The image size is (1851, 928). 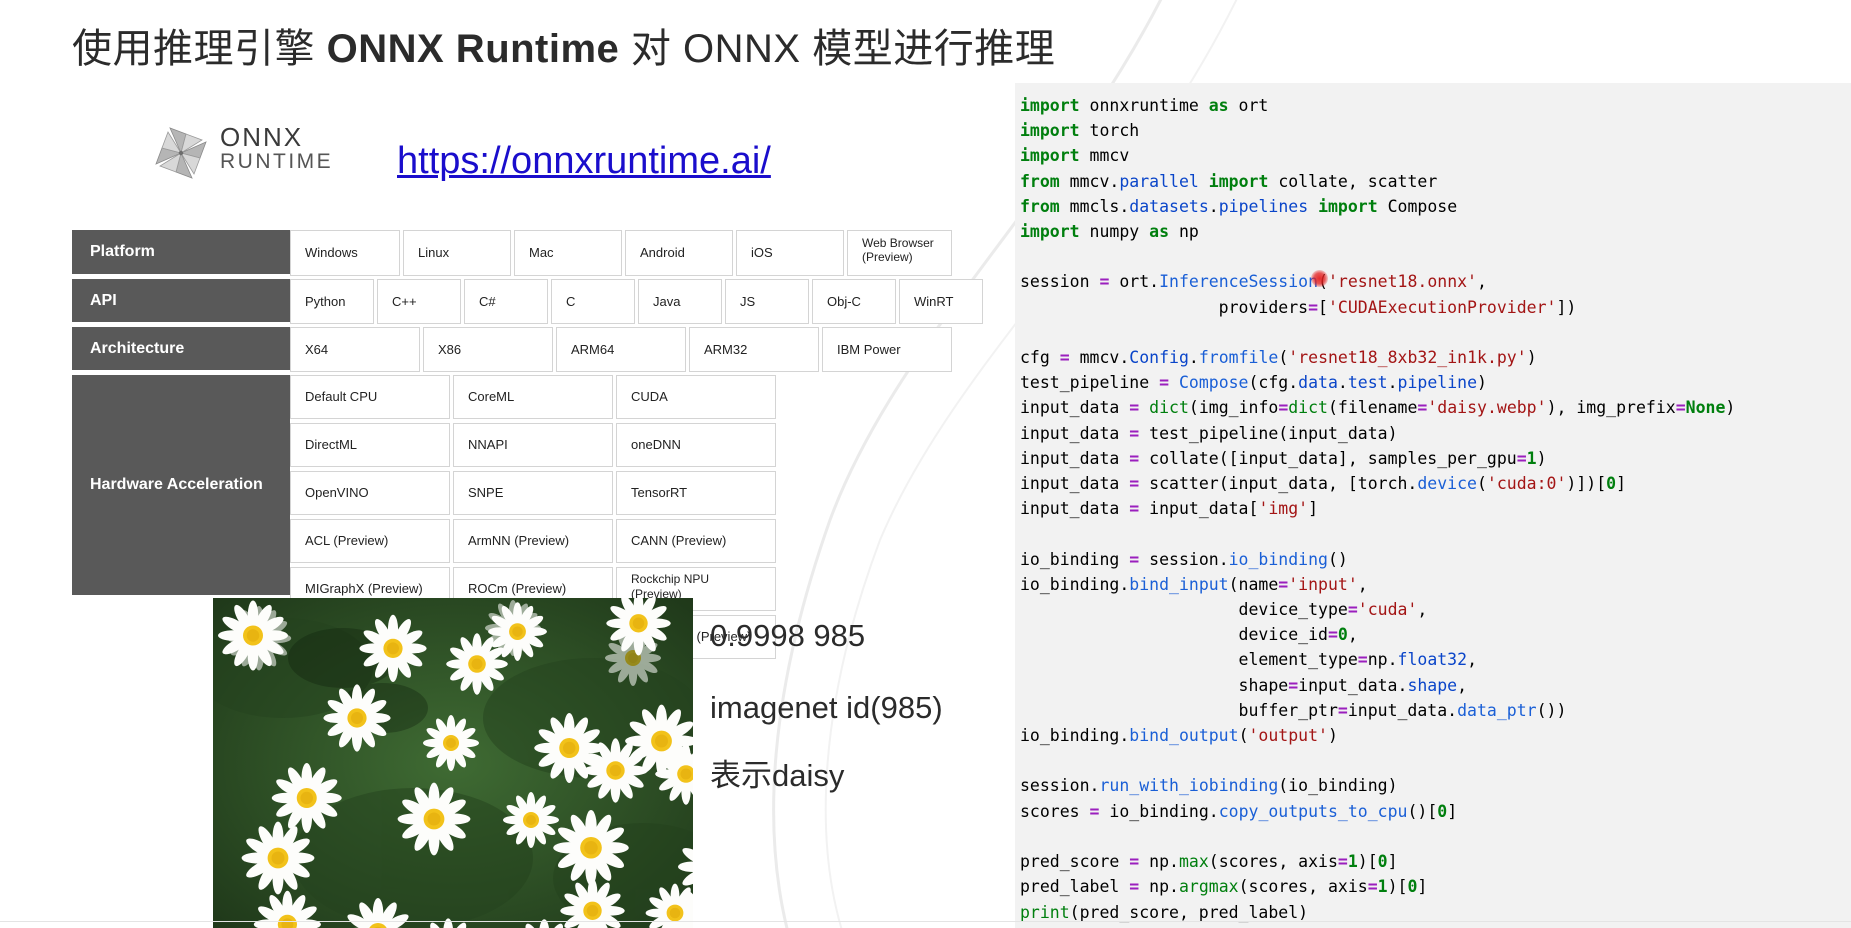 I want to click on cell-cpp: C++, so click(x=419, y=301).